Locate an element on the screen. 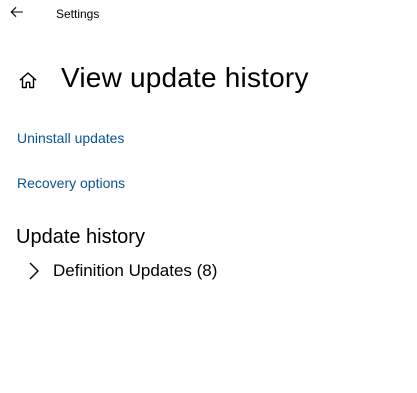 Image resolution: width=417 pixels, height=393 pixels. back-arrow-icon is located at coordinates (17, 14).